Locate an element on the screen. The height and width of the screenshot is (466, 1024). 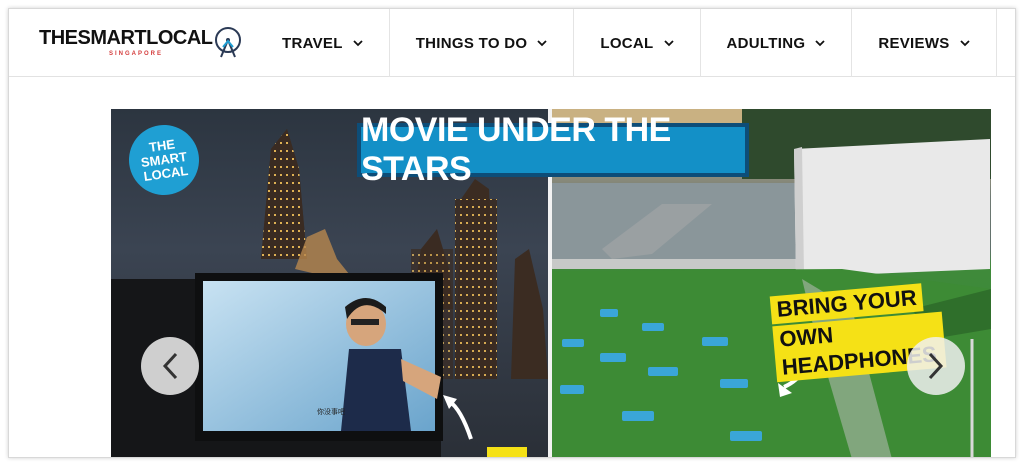
nav-things-to-do: THINGS TO DO is located at coordinates (481, 43).